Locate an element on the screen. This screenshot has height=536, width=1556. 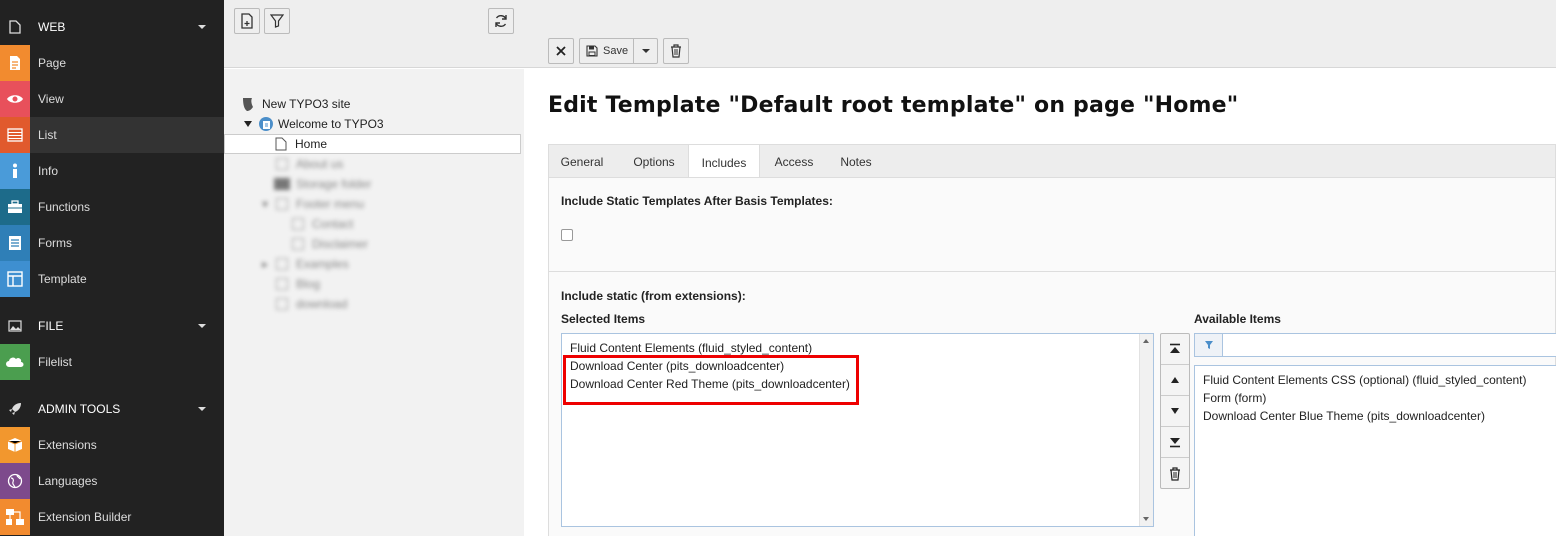
tree-node-label: New TYPO3 site is located at coordinates (306, 104).